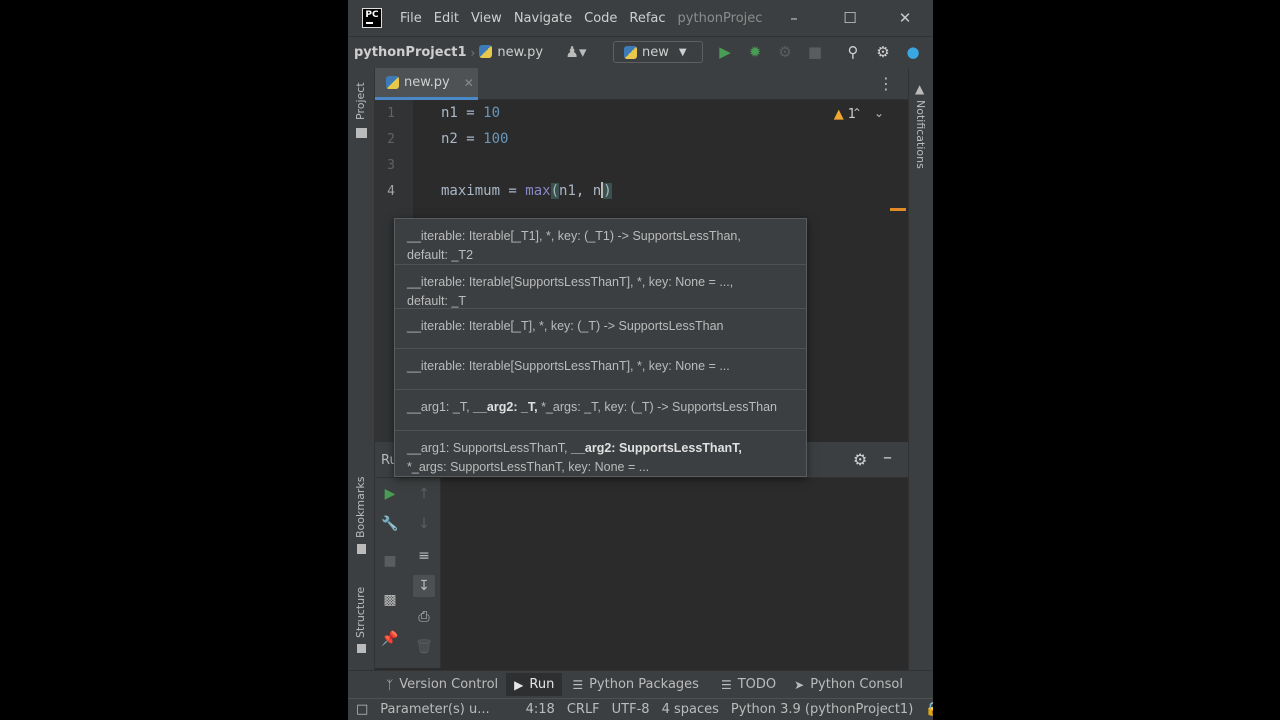  I want to click on signature-text: __arg1: SupportsLessThanT,, so click(489, 448).